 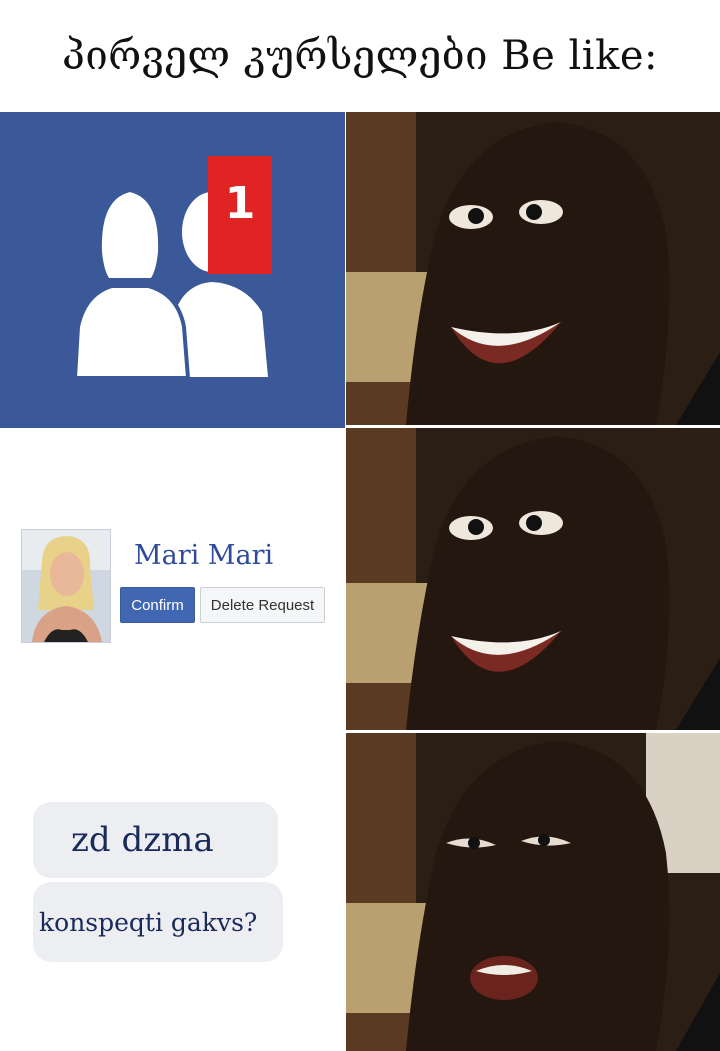 I want to click on requester-name: Mari Mari, so click(x=203, y=555).